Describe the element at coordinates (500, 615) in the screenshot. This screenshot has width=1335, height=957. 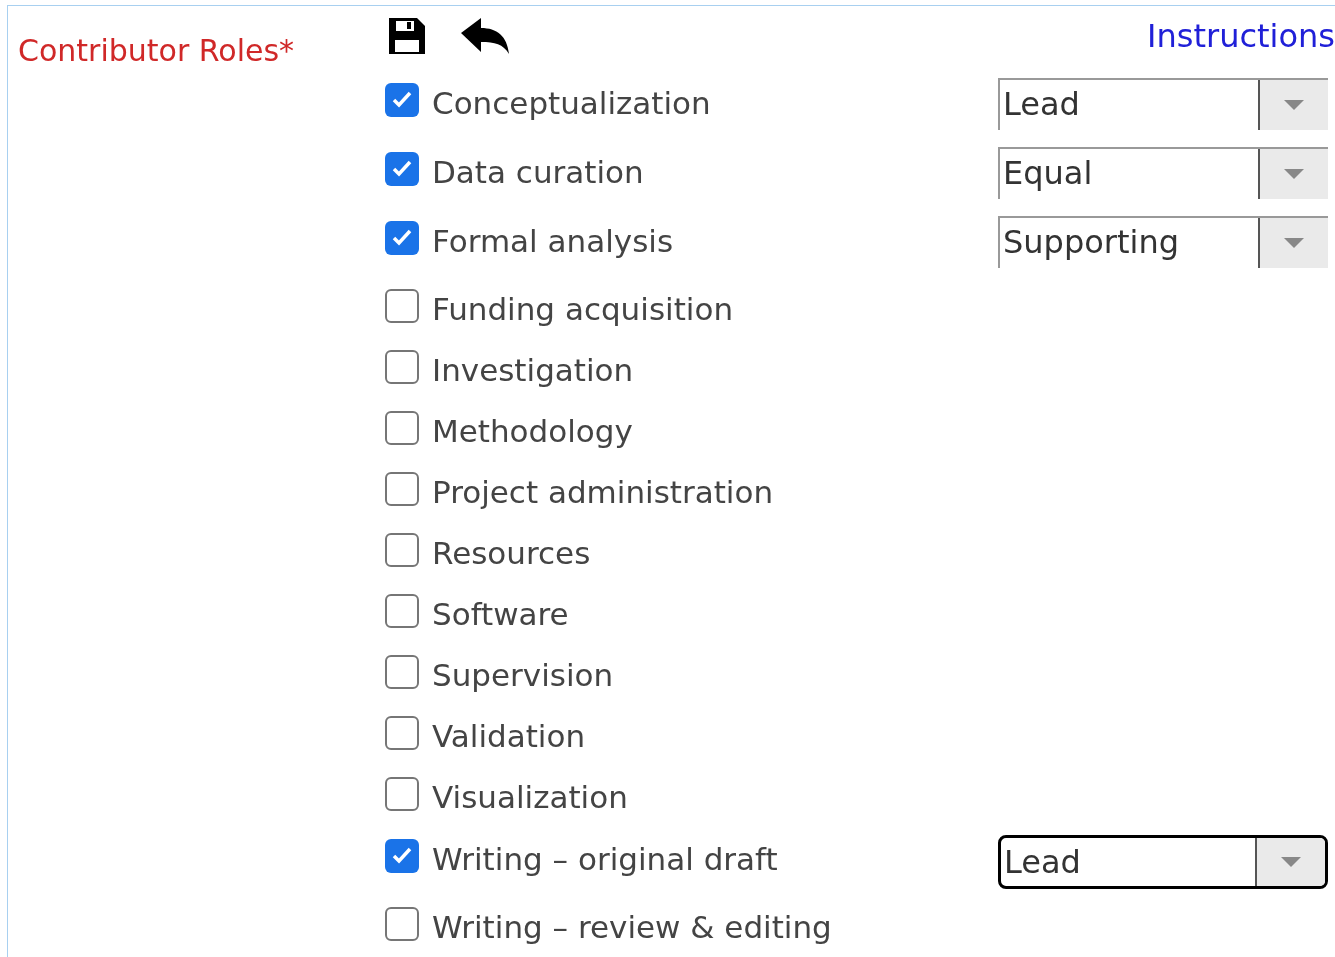
I see `role-label: Software` at that location.